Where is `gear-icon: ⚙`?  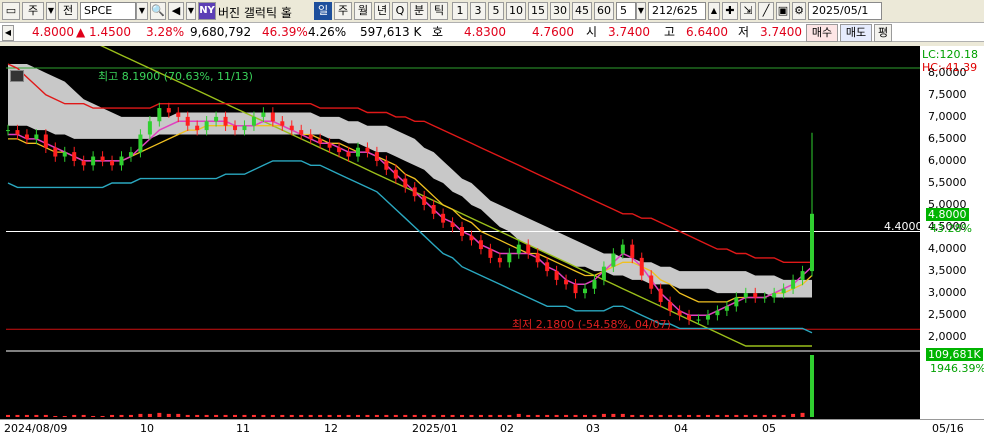
gear-icon: ⚙ is located at coordinates (799, 11).